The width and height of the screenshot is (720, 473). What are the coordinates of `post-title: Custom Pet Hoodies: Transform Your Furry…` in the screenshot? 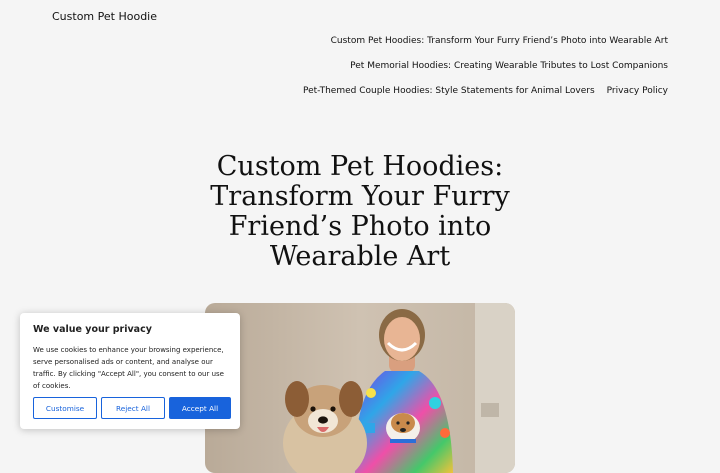 It's located at (360, 212).